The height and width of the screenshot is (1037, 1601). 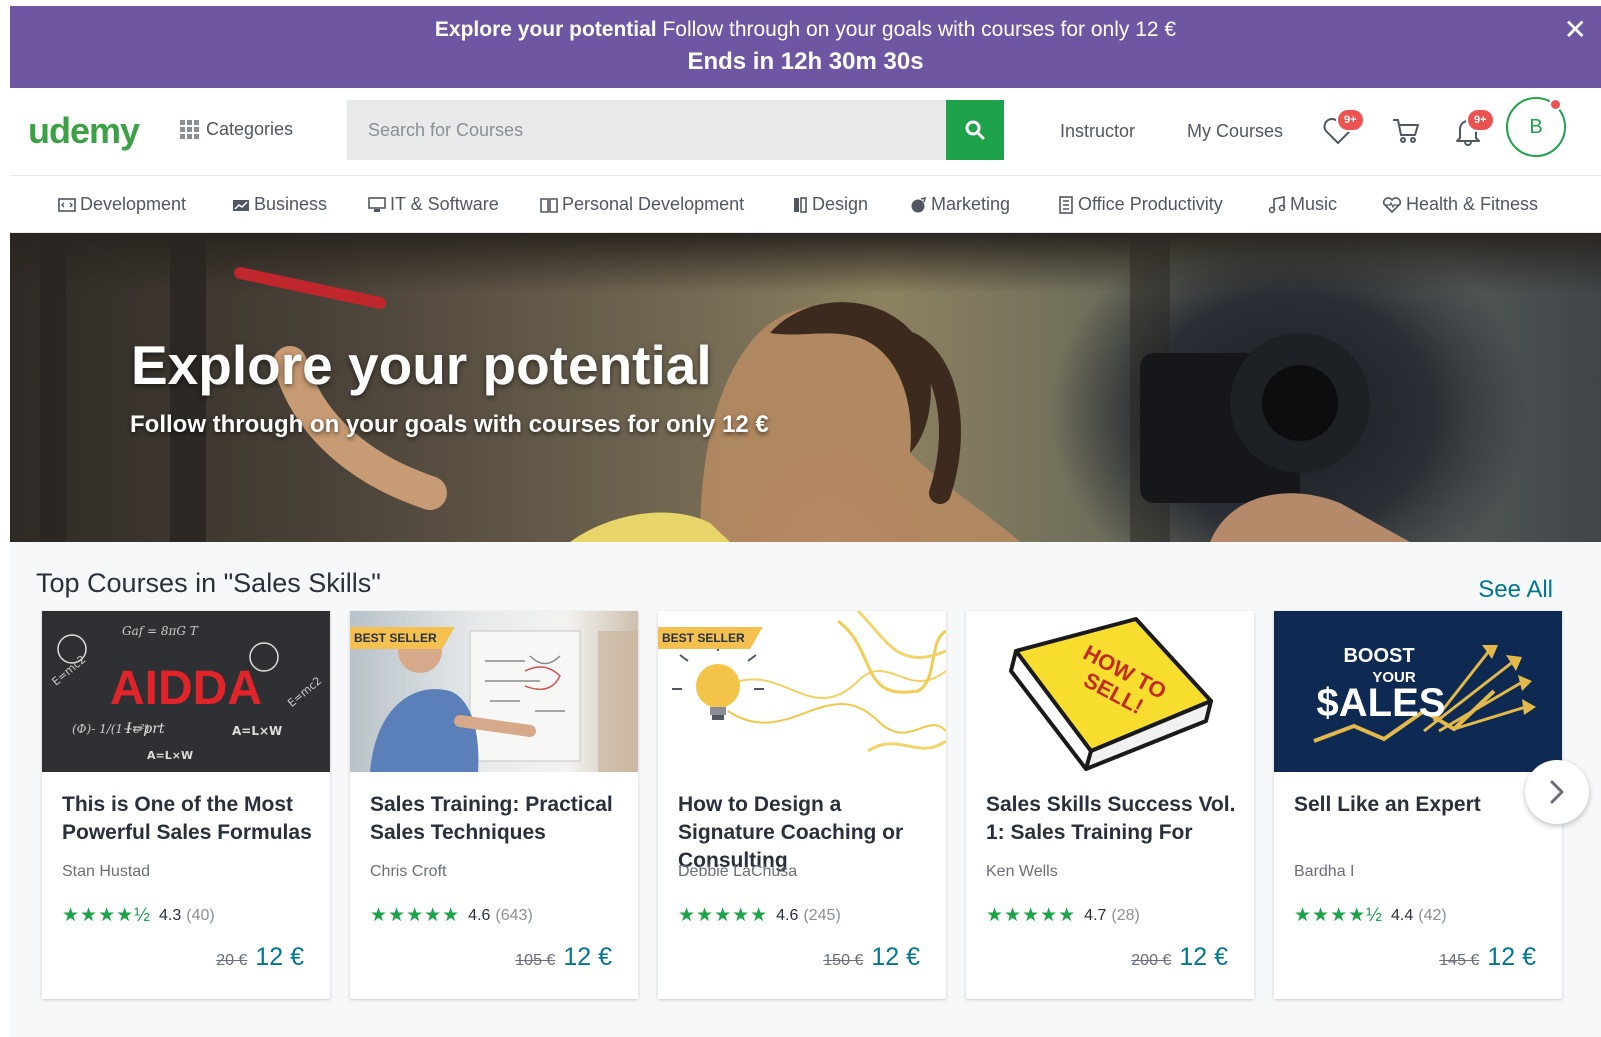 What do you see at coordinates (646, 130) in the screenshot?
I see `search-input` at bounding box center [646, 130].